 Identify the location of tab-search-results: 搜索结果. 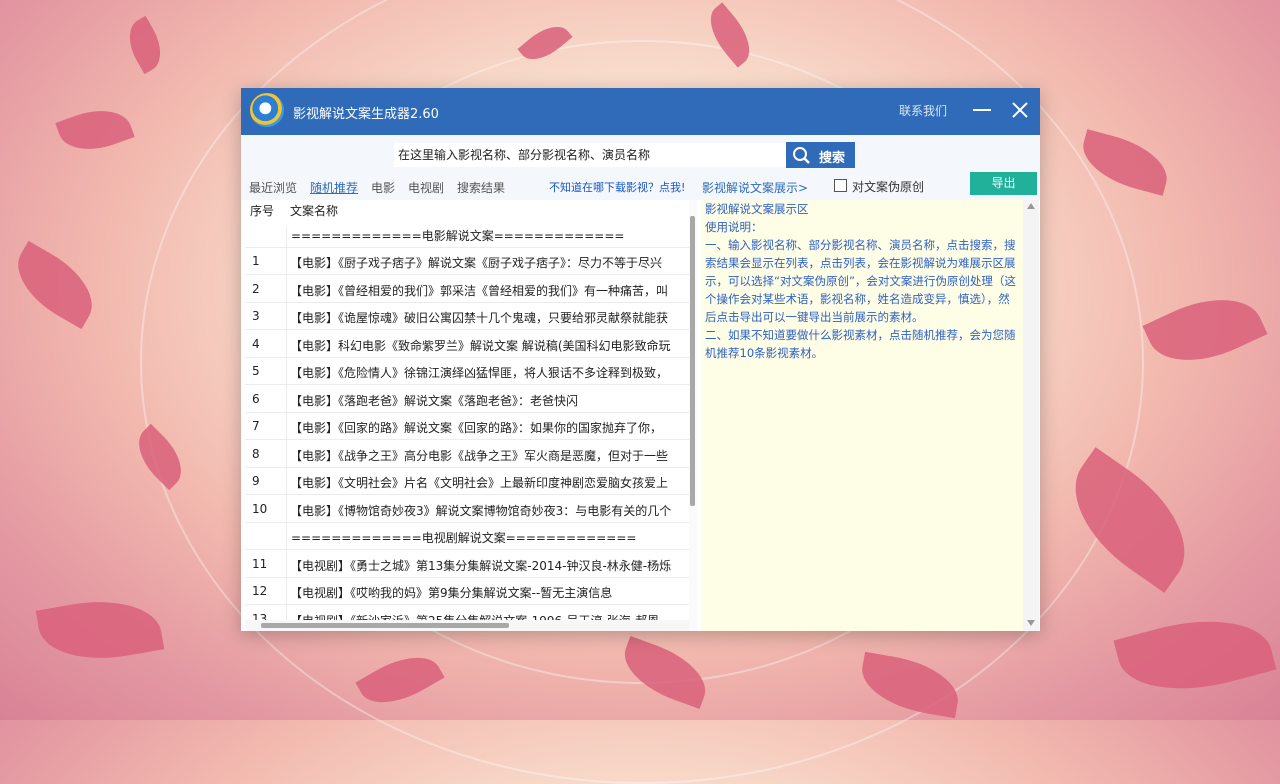
(481, 187).